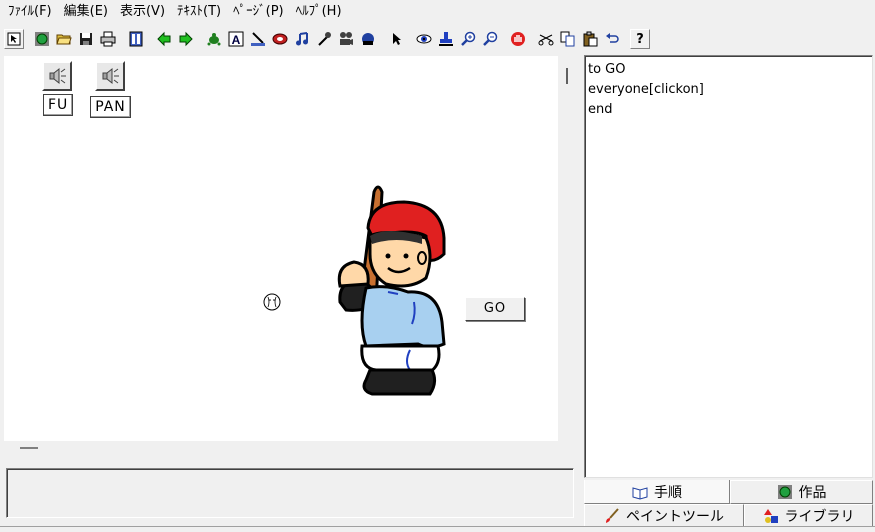 The height and width of the screenshot is (532, 875). Describe the element at coordinates (64, 39) in the screenshot. I see `open-folder-icon` at that location.